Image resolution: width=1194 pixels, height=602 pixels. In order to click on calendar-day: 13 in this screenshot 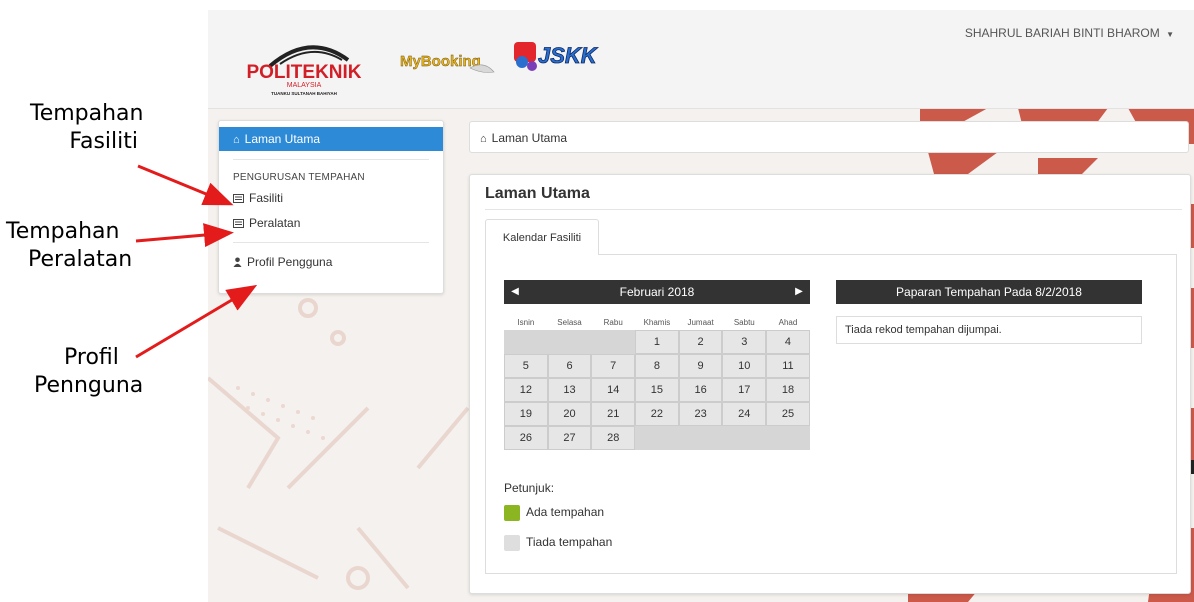, I will do `click(569, 390)`.